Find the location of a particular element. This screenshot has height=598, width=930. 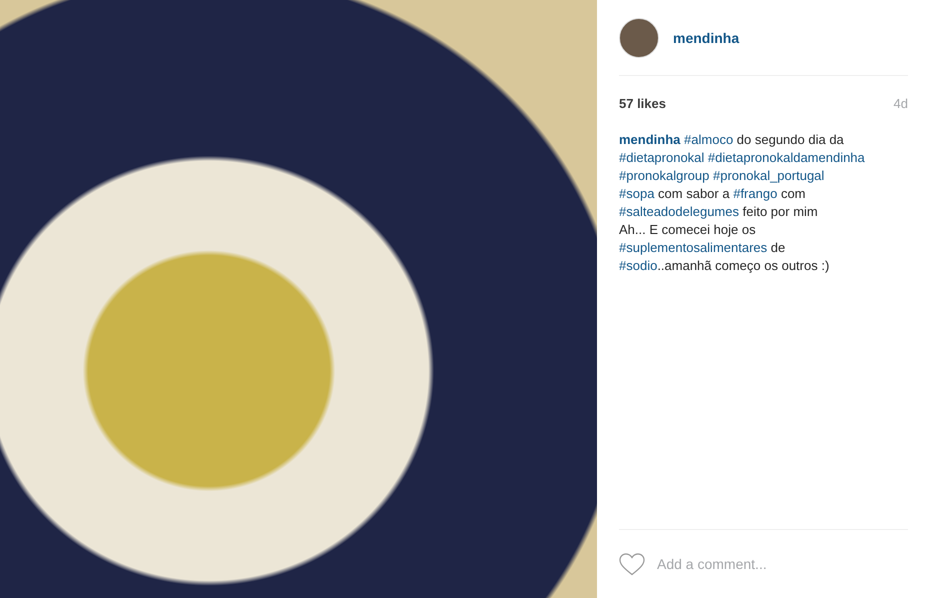

hashtag-link: #pronokal_portugal is located at coordinates (768, 175).